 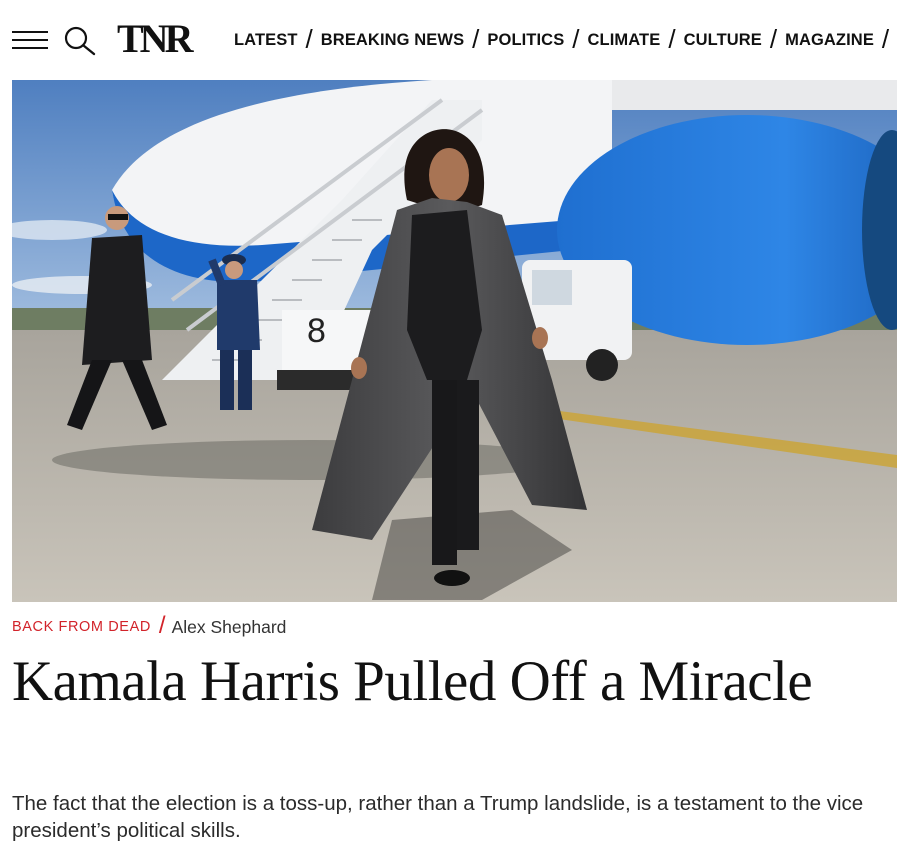 What do you see at coordinates (316, 331) in the screenshot?
I see `stair-number: 8` at bounding box center [316, 331].